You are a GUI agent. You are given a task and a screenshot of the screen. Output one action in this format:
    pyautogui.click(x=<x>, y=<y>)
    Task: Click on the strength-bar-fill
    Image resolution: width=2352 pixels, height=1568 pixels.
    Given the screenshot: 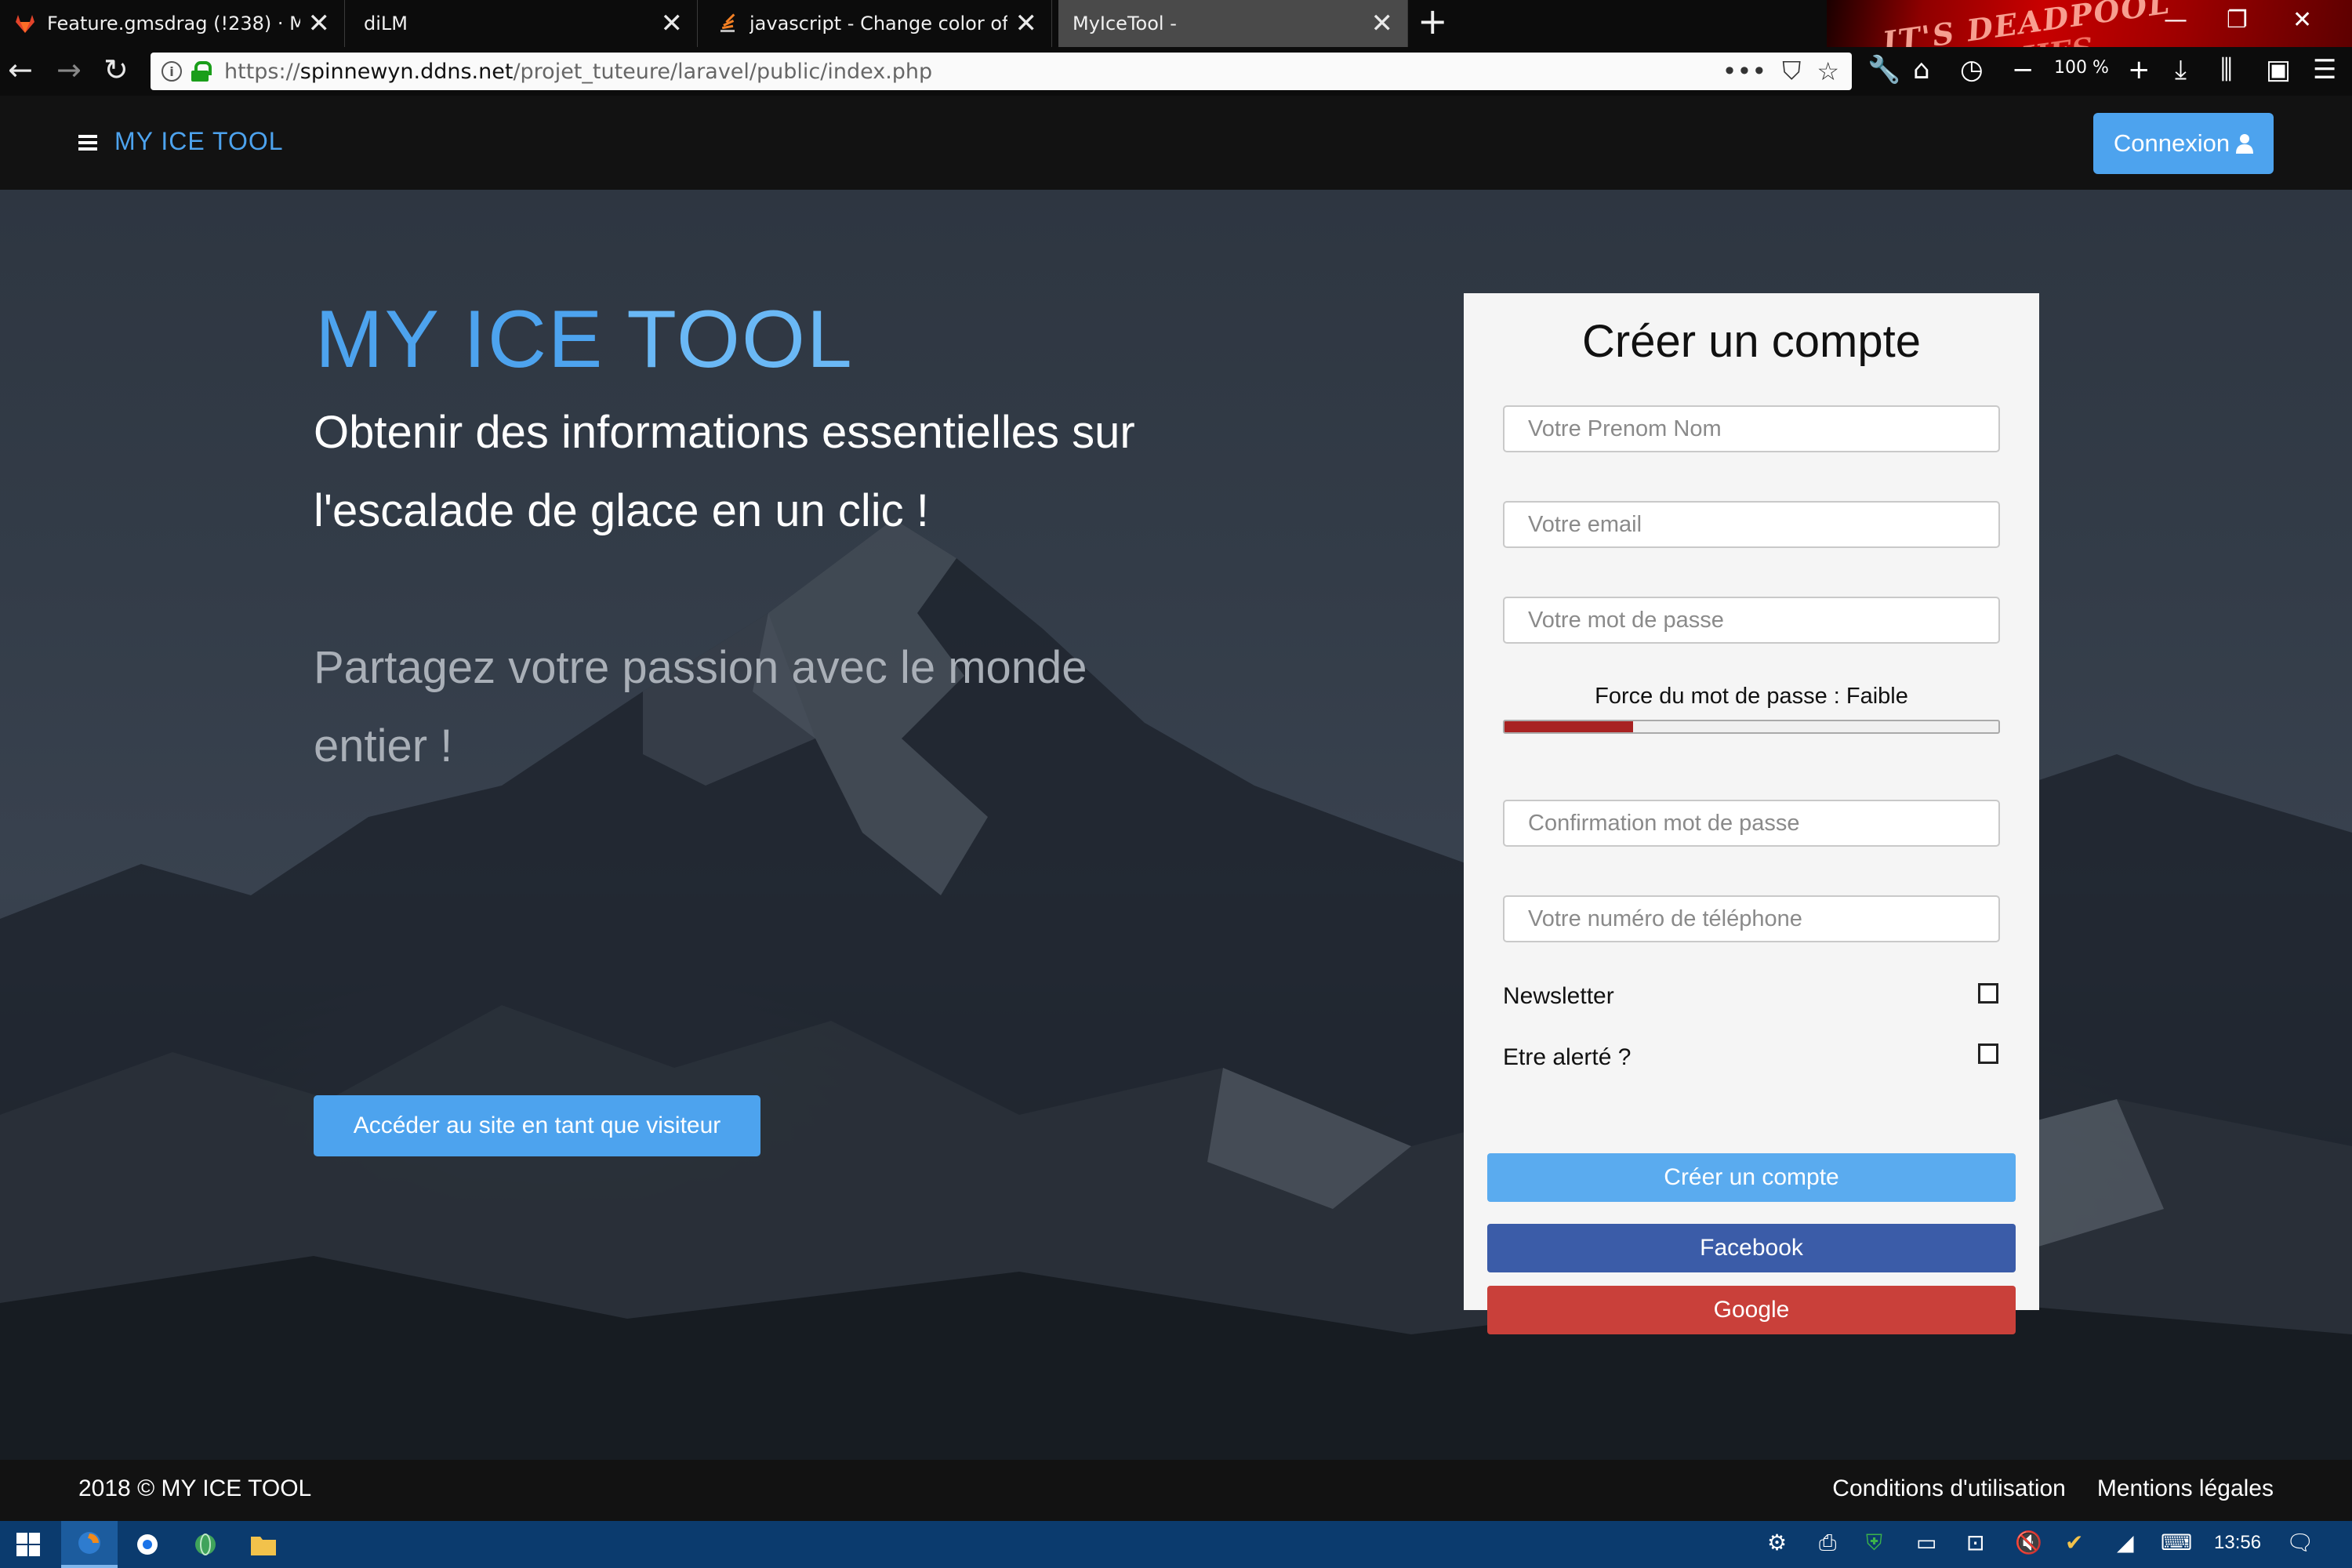 What is the action you would take?
    pyautogui.click(x=1568, y=726)
    